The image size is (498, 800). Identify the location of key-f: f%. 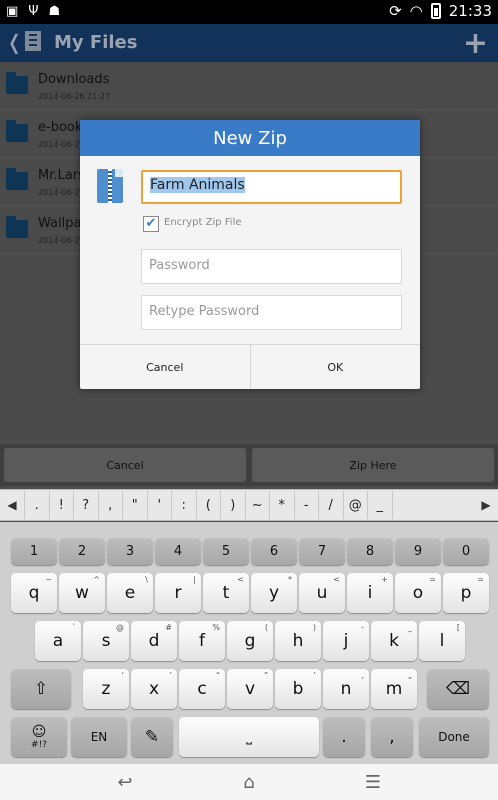
(202, 641).